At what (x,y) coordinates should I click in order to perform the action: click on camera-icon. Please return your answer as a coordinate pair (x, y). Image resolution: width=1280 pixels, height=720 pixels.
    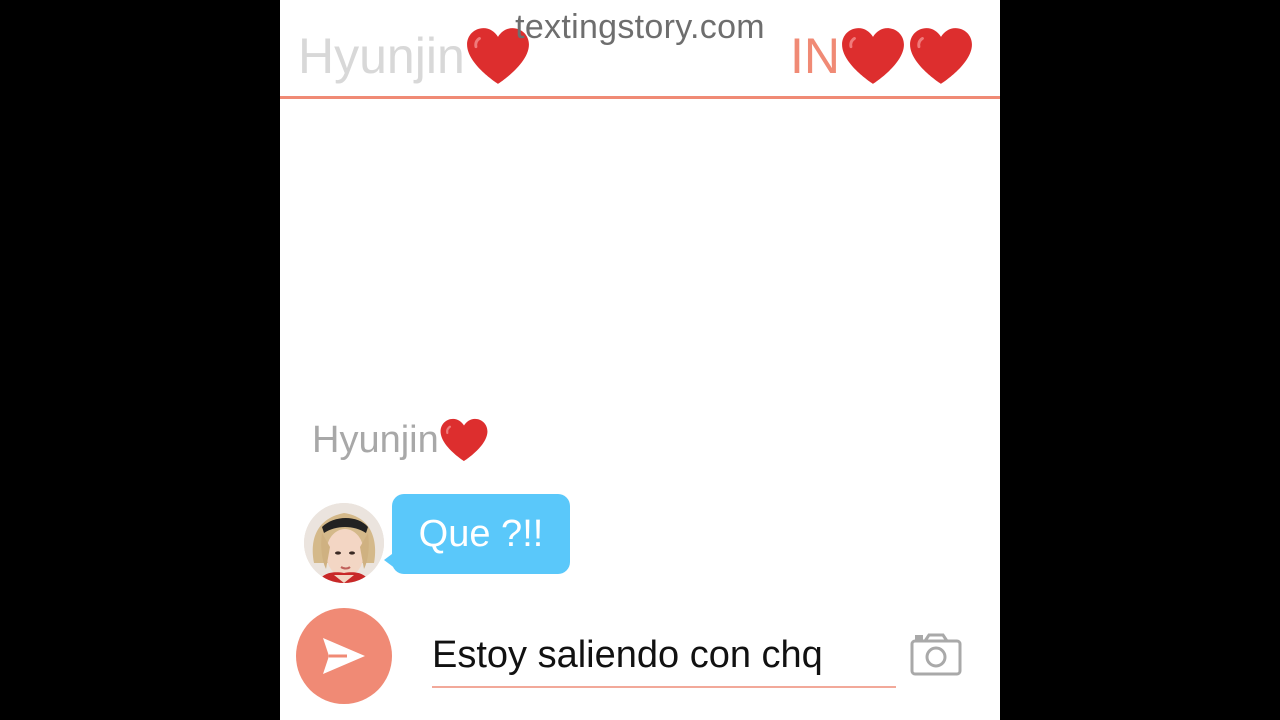
    Looking at the image, I should click on (936, 654).